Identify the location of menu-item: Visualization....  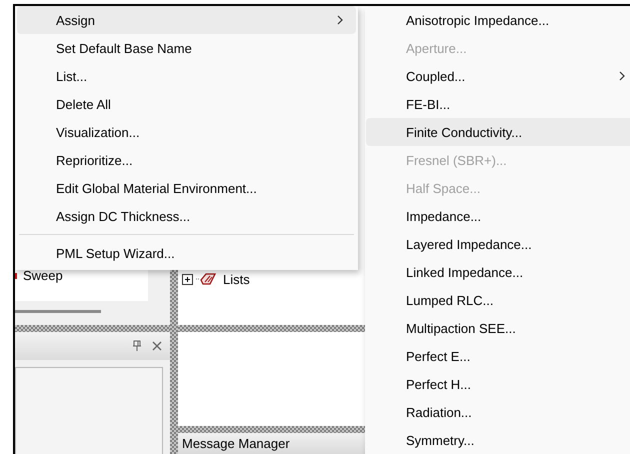
(186, 132).